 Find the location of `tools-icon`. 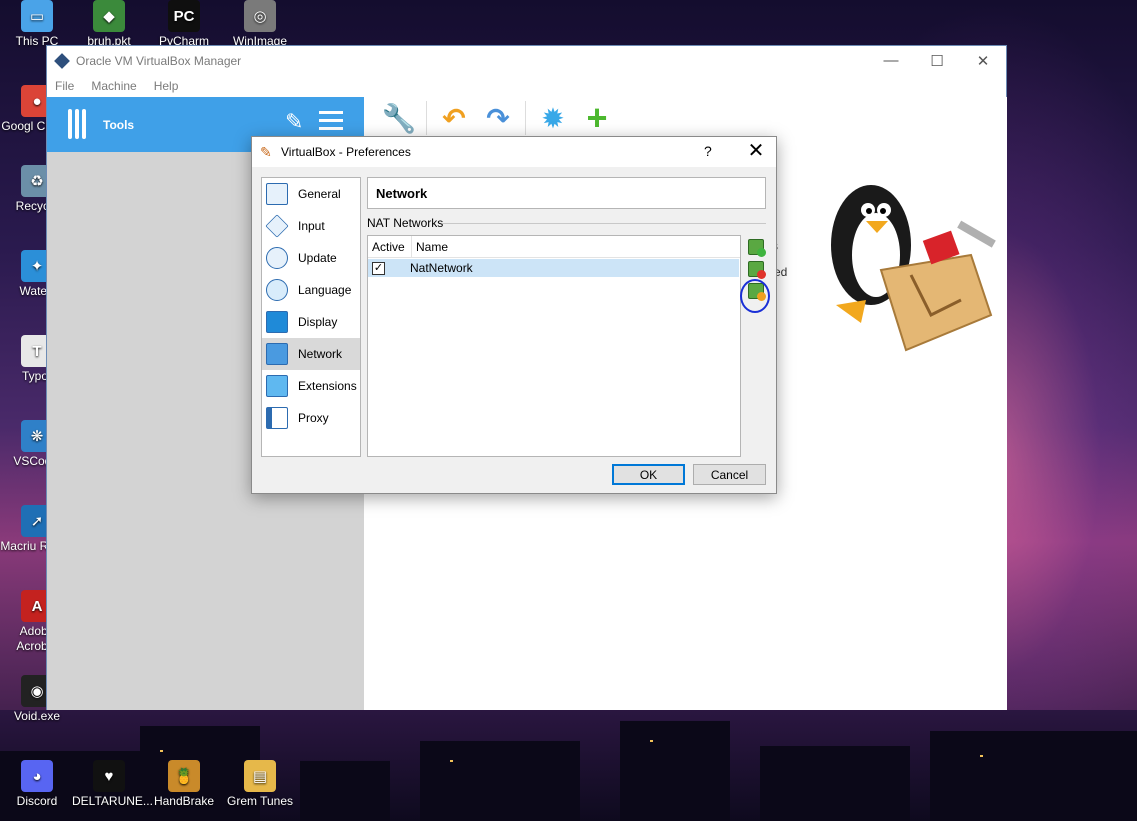

tools-icon is located at coordinates (77, 124).